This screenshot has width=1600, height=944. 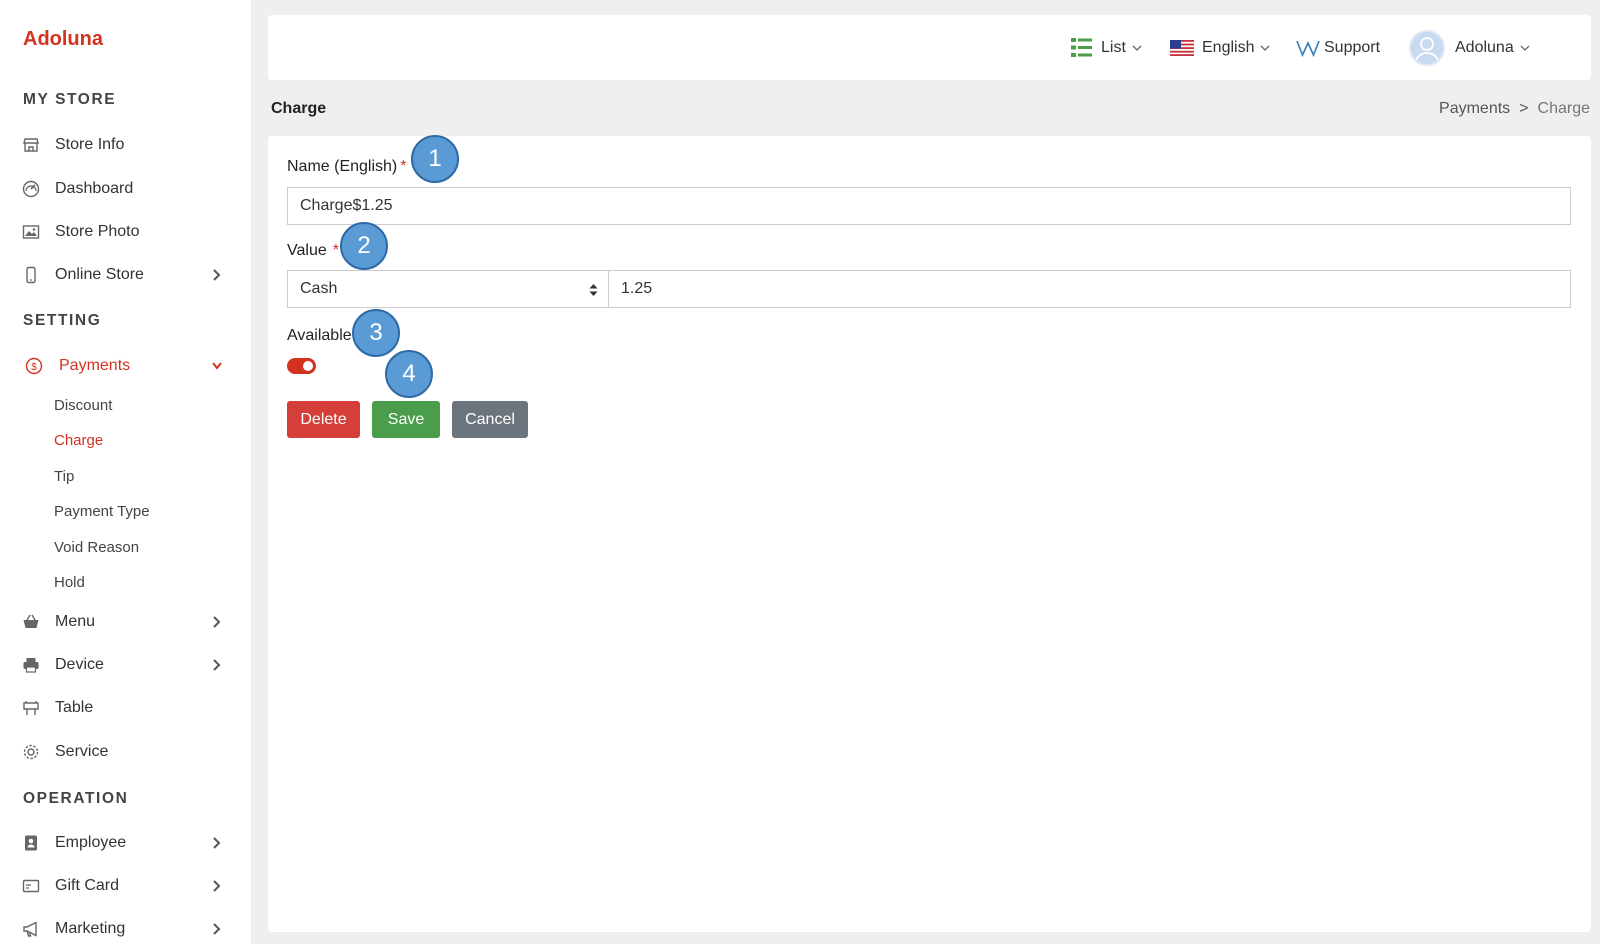 What do you see at coordinates (1081, 47) in the screenshot?
I see `list-icon` at bounding box center [1081, 47].